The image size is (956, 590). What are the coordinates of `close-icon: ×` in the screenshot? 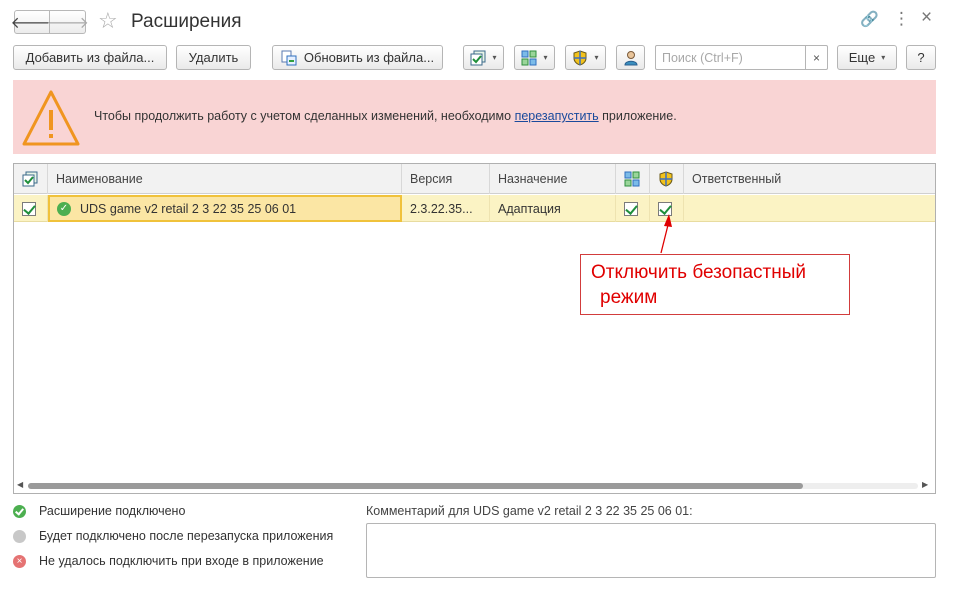 It's located at (926, 18).